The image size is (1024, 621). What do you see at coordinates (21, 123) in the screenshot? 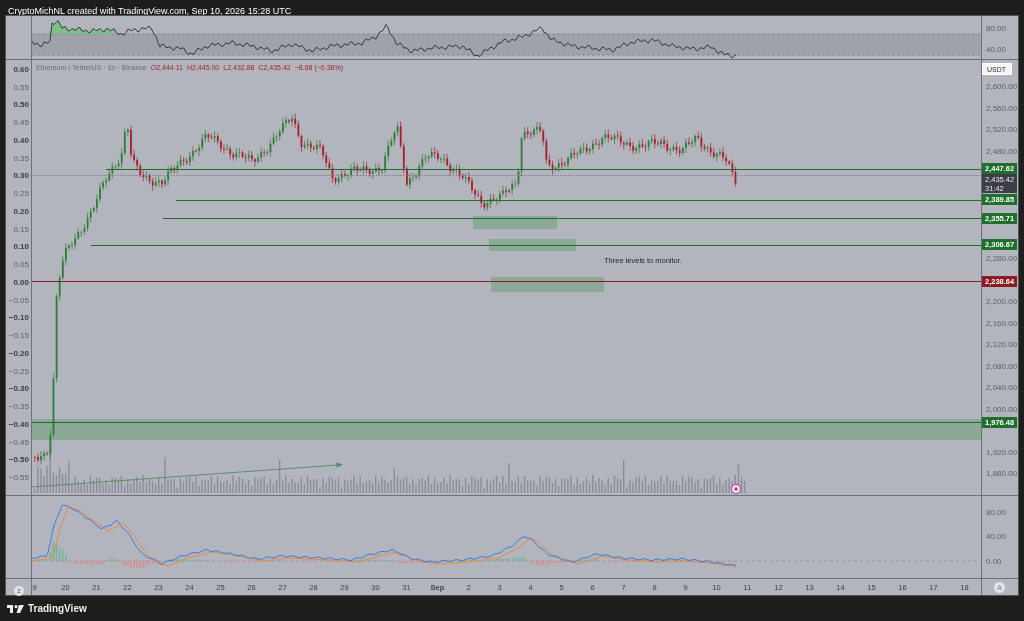
I see `axis-label: 0.45` at bounding box center [21, 123].